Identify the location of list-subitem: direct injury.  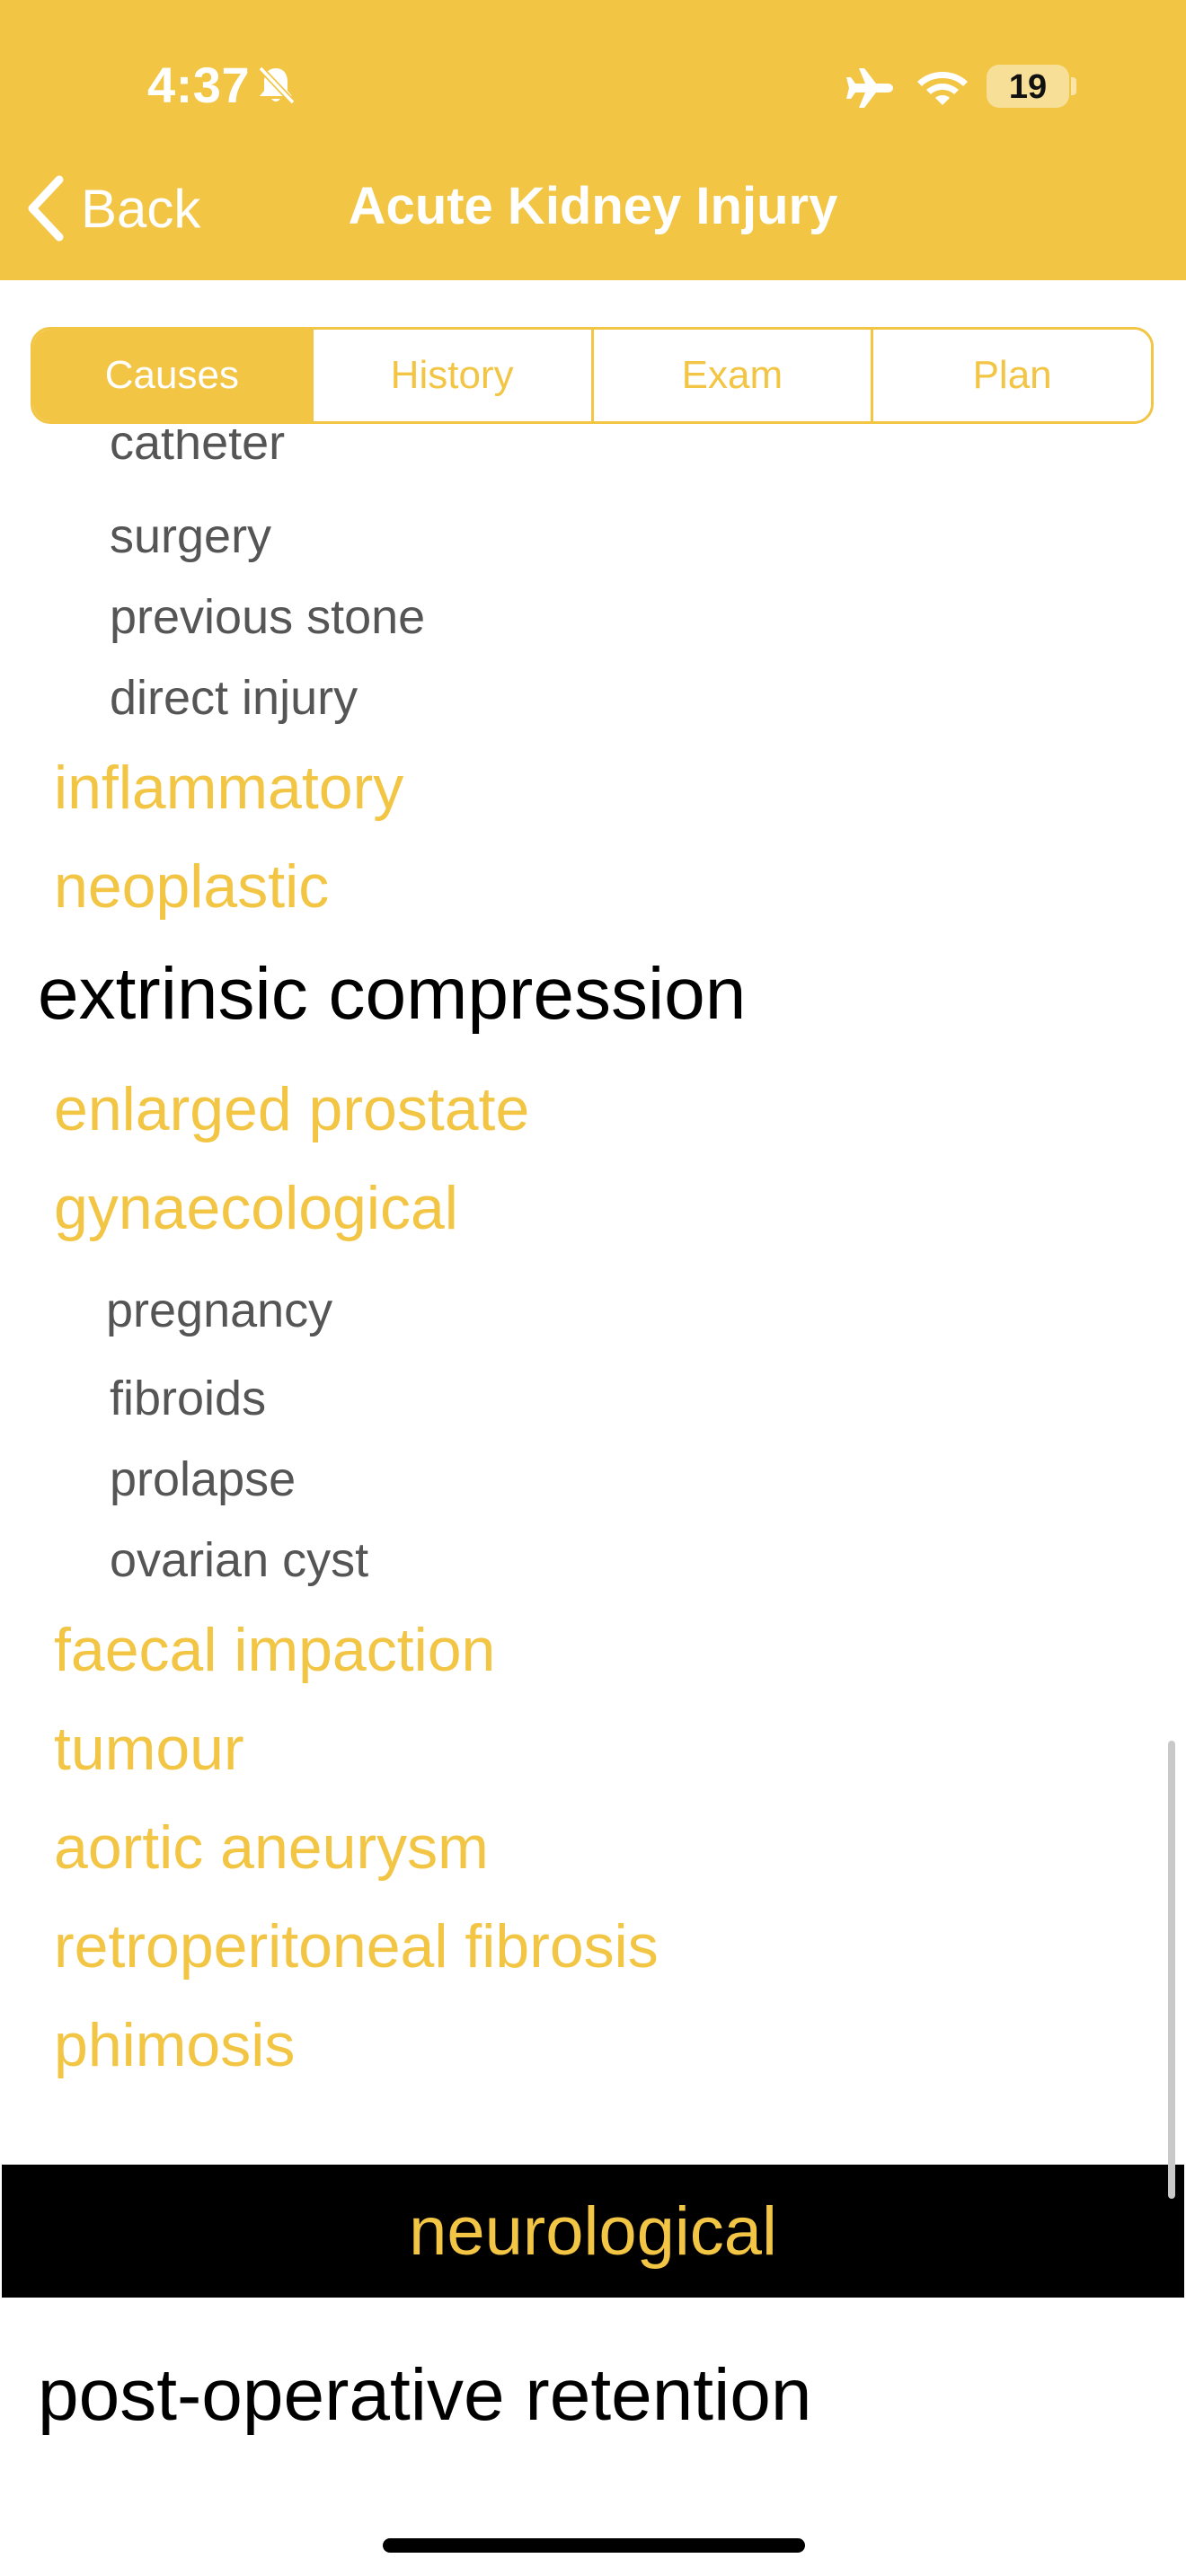
(234, 698).